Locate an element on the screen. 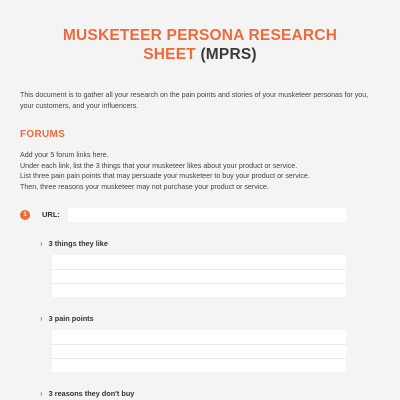 The image size is (400, 400). title-line-1: MUSKETEER PERSONA RESEARCH is located at coordinates (200, 35).